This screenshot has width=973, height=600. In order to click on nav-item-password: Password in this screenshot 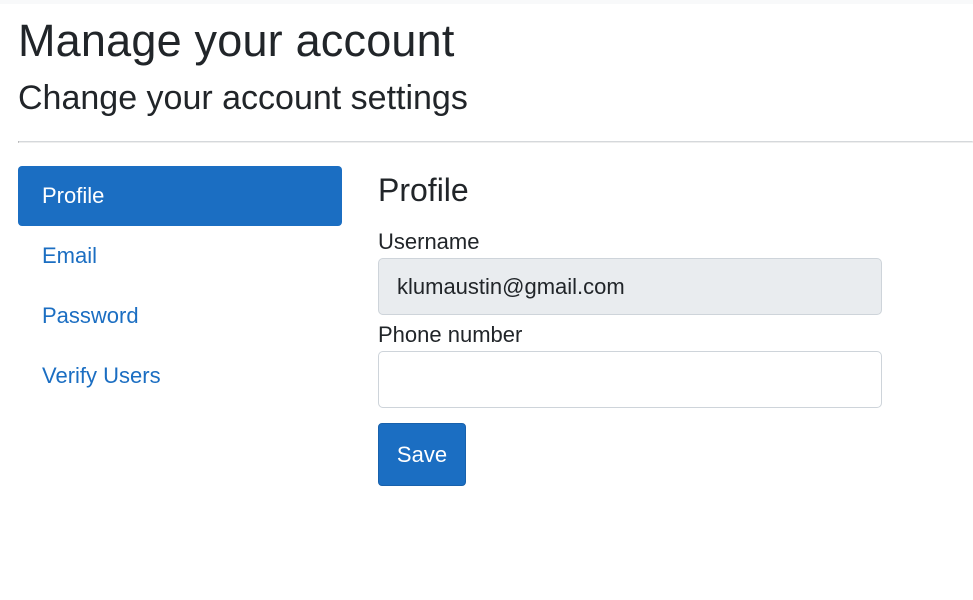, I will do `click(180, 316)`.